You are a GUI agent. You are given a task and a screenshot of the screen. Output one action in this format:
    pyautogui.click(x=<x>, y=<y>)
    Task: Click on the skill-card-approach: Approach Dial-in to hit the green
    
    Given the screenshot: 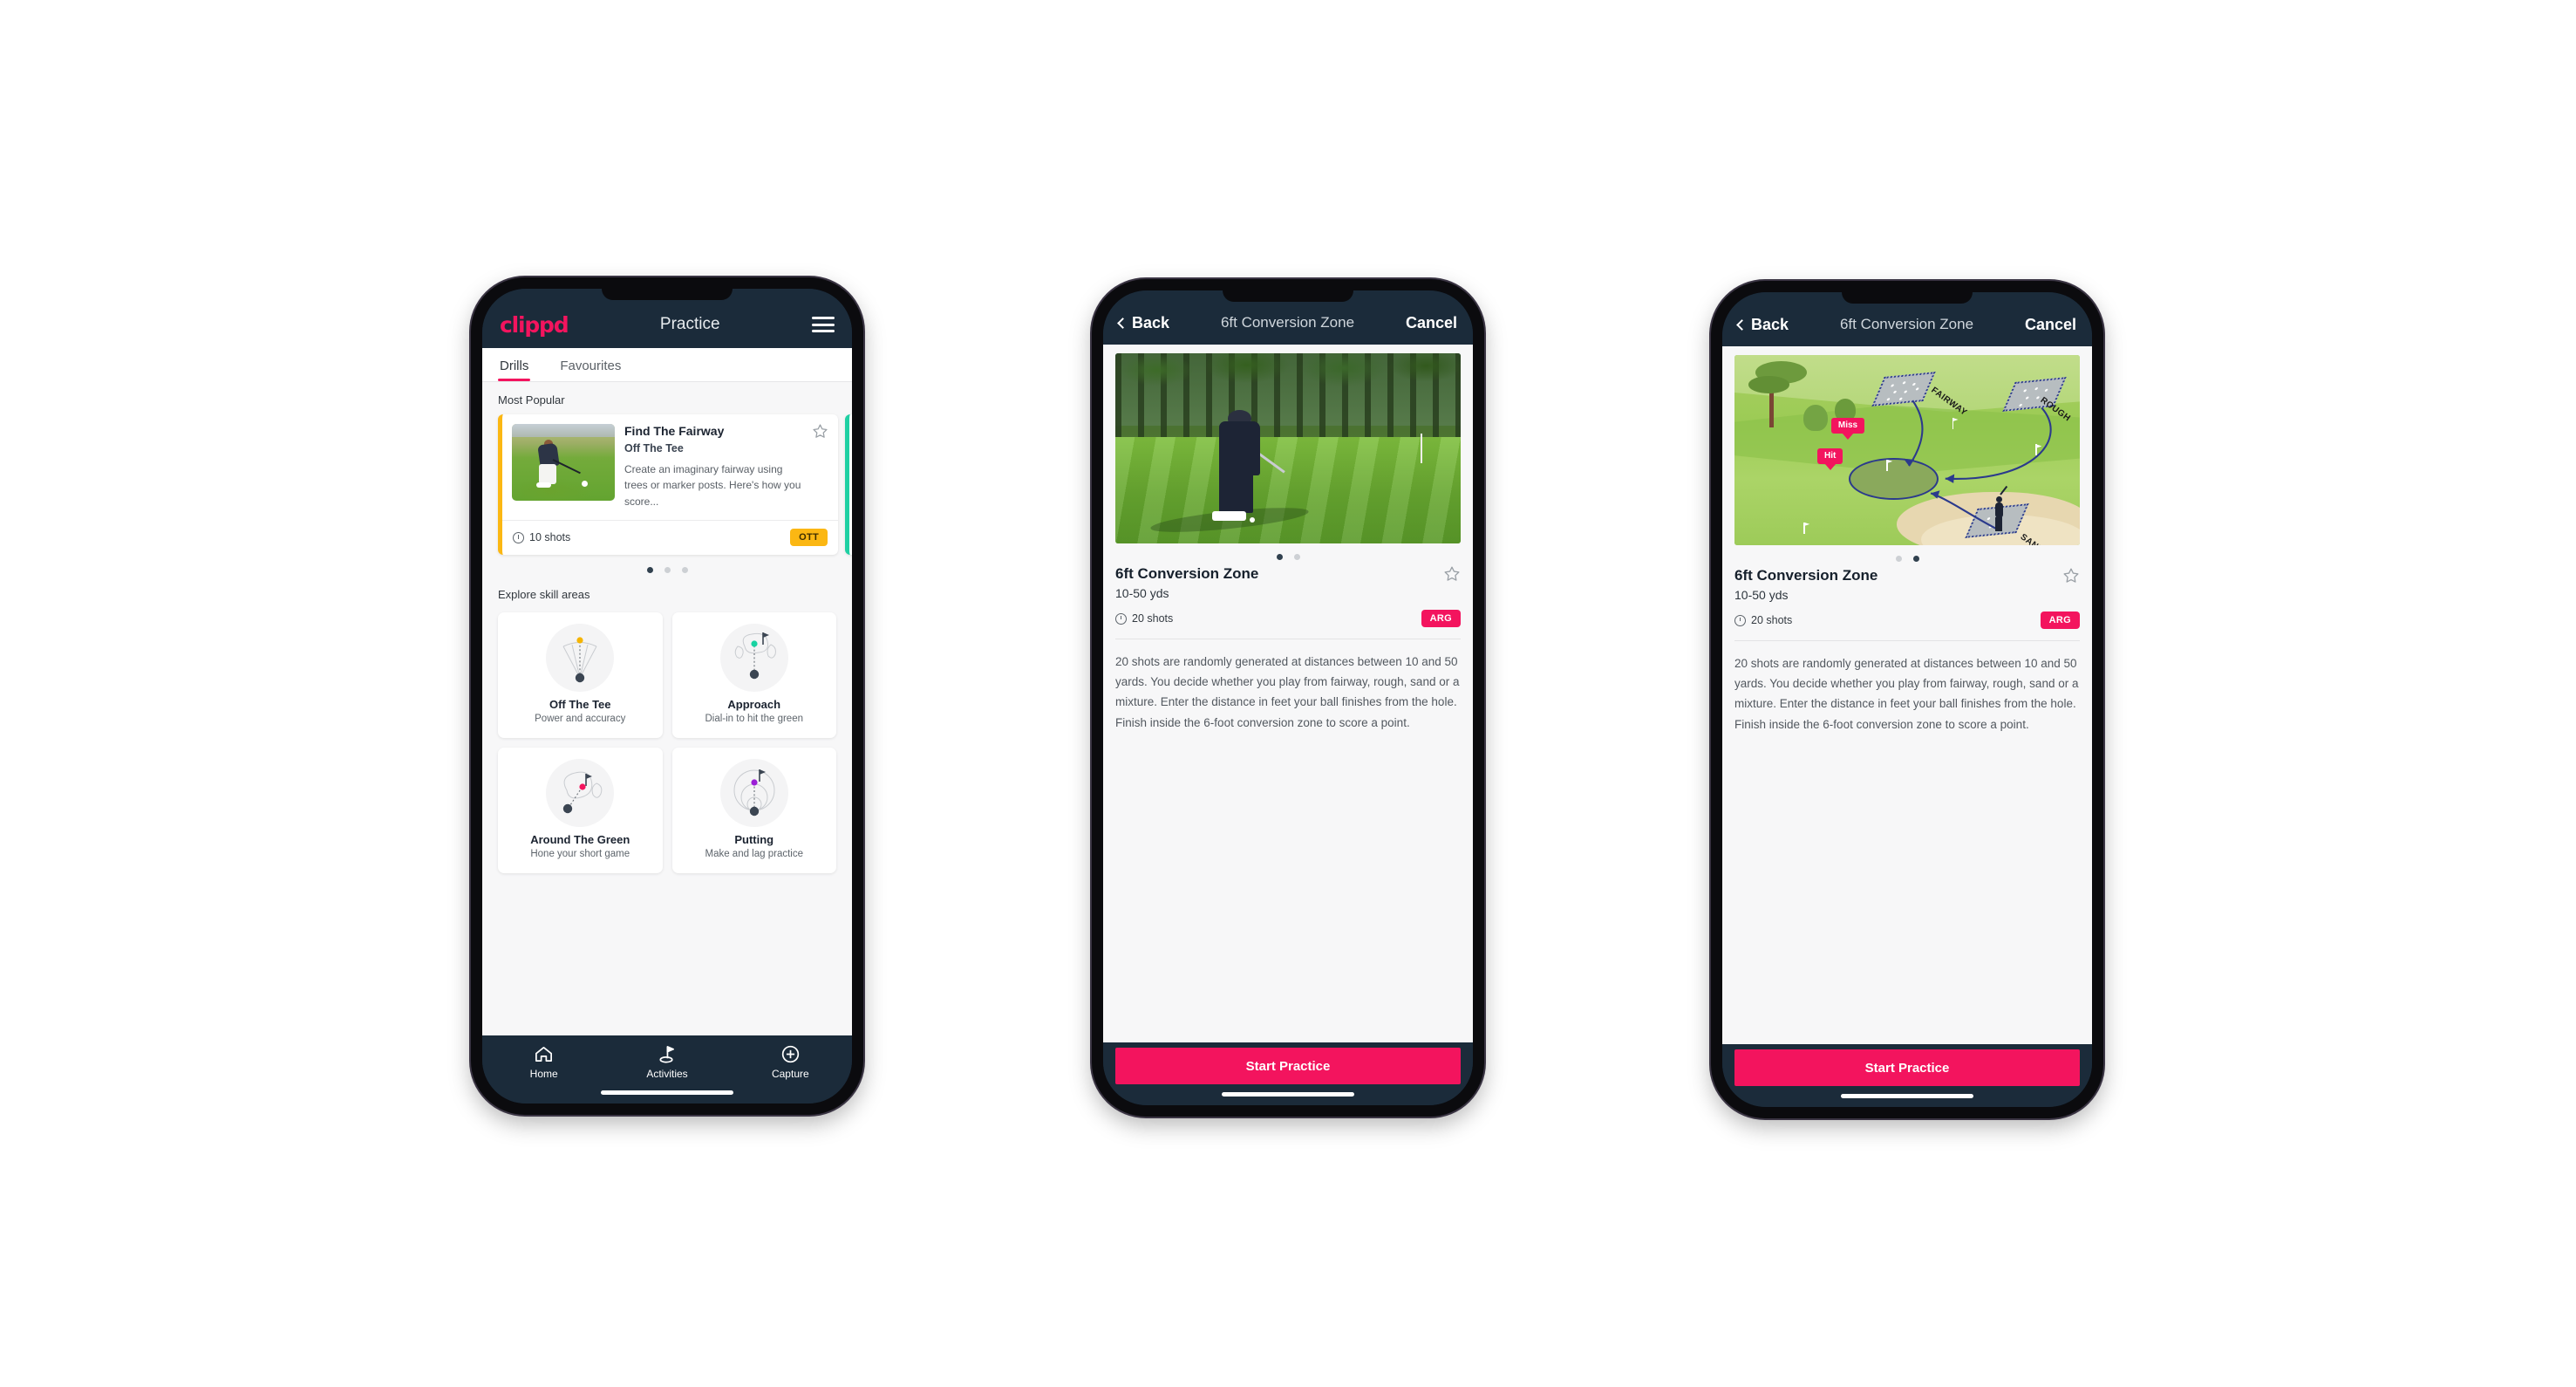 What is the action you would take?
    pyautogui.click(x=753, y=675)
    